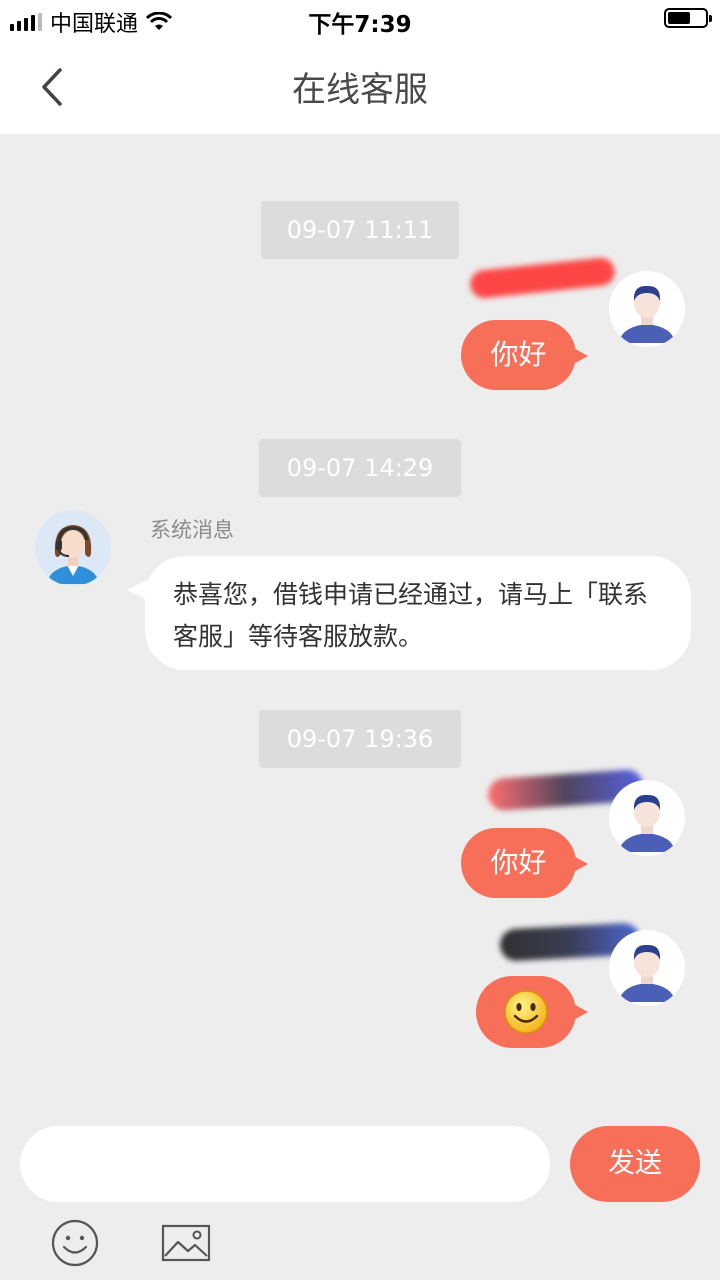 Image resolution: width=720 pixels, height=1280 pixels. I want to click on send-button: 发送, so click(635, 1164).